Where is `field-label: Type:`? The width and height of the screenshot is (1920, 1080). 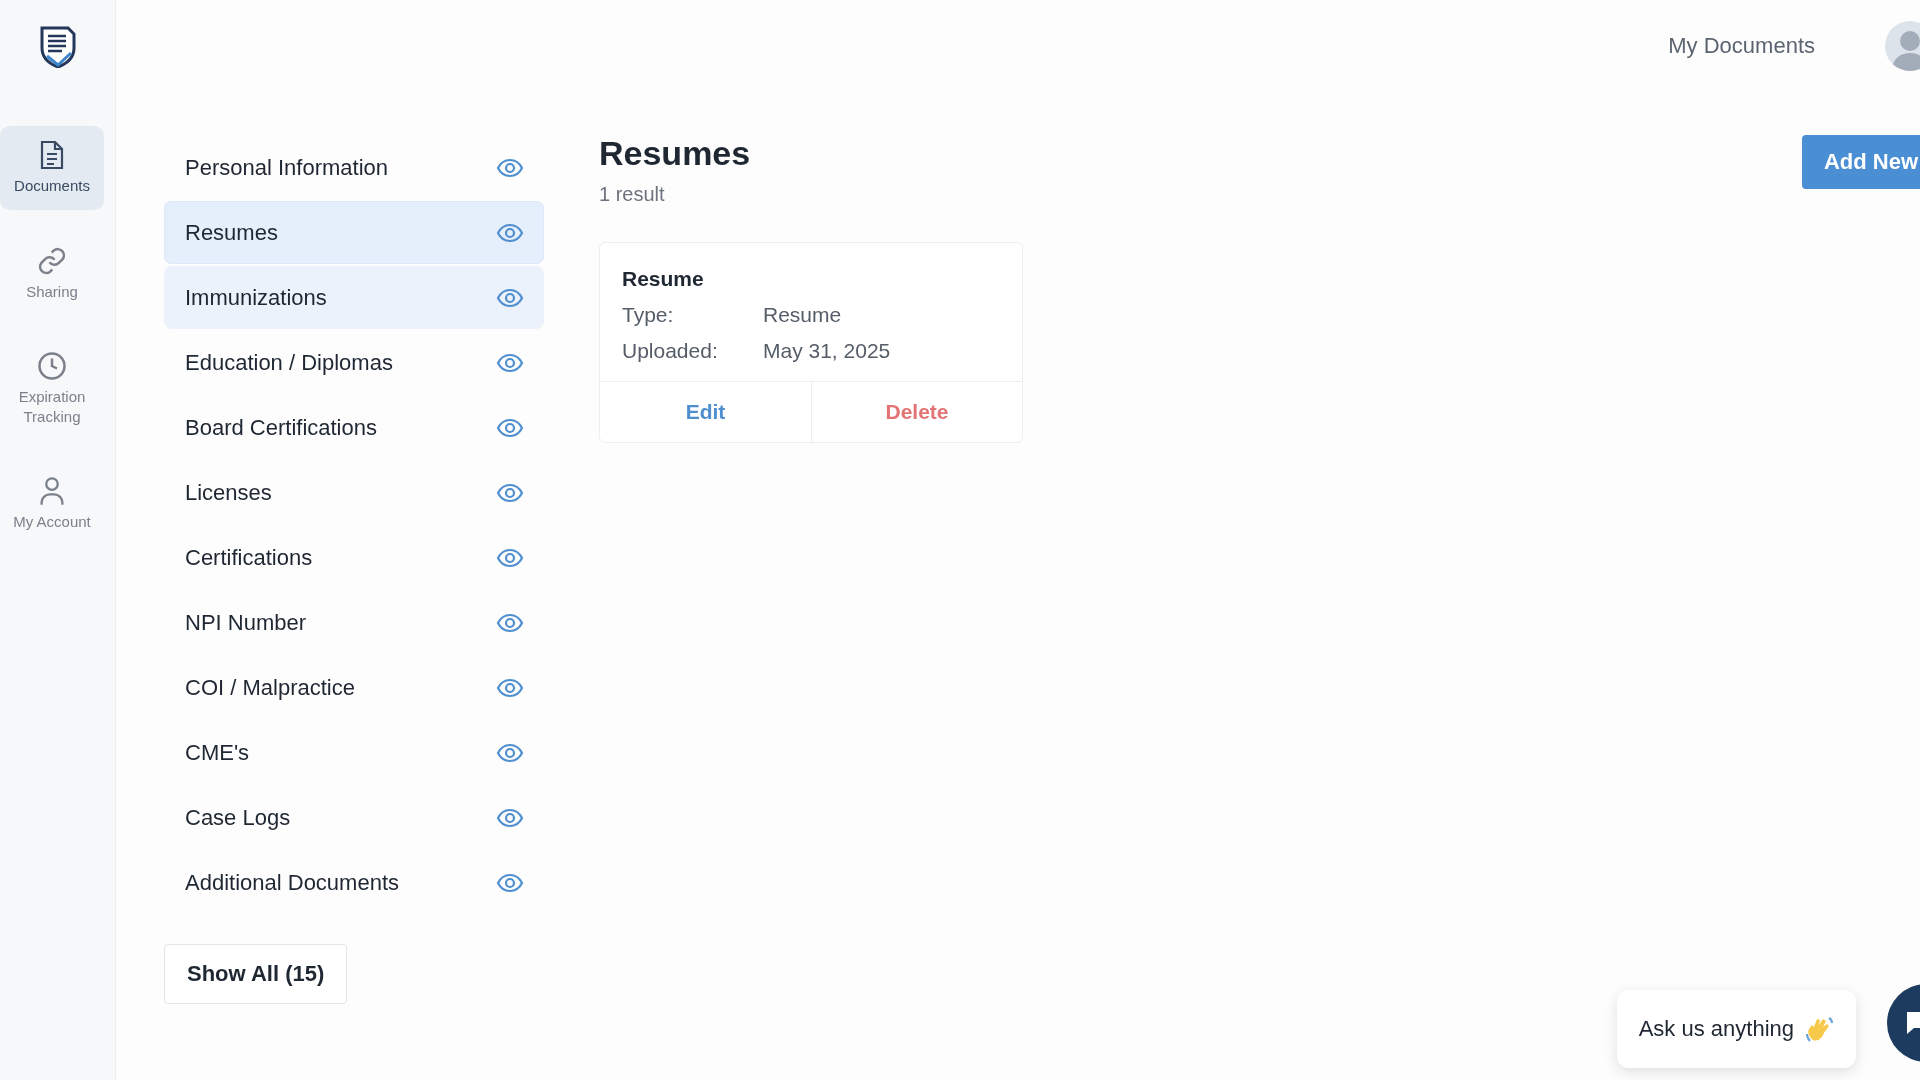
field-label: Type: is located at coordinates (648, 315).